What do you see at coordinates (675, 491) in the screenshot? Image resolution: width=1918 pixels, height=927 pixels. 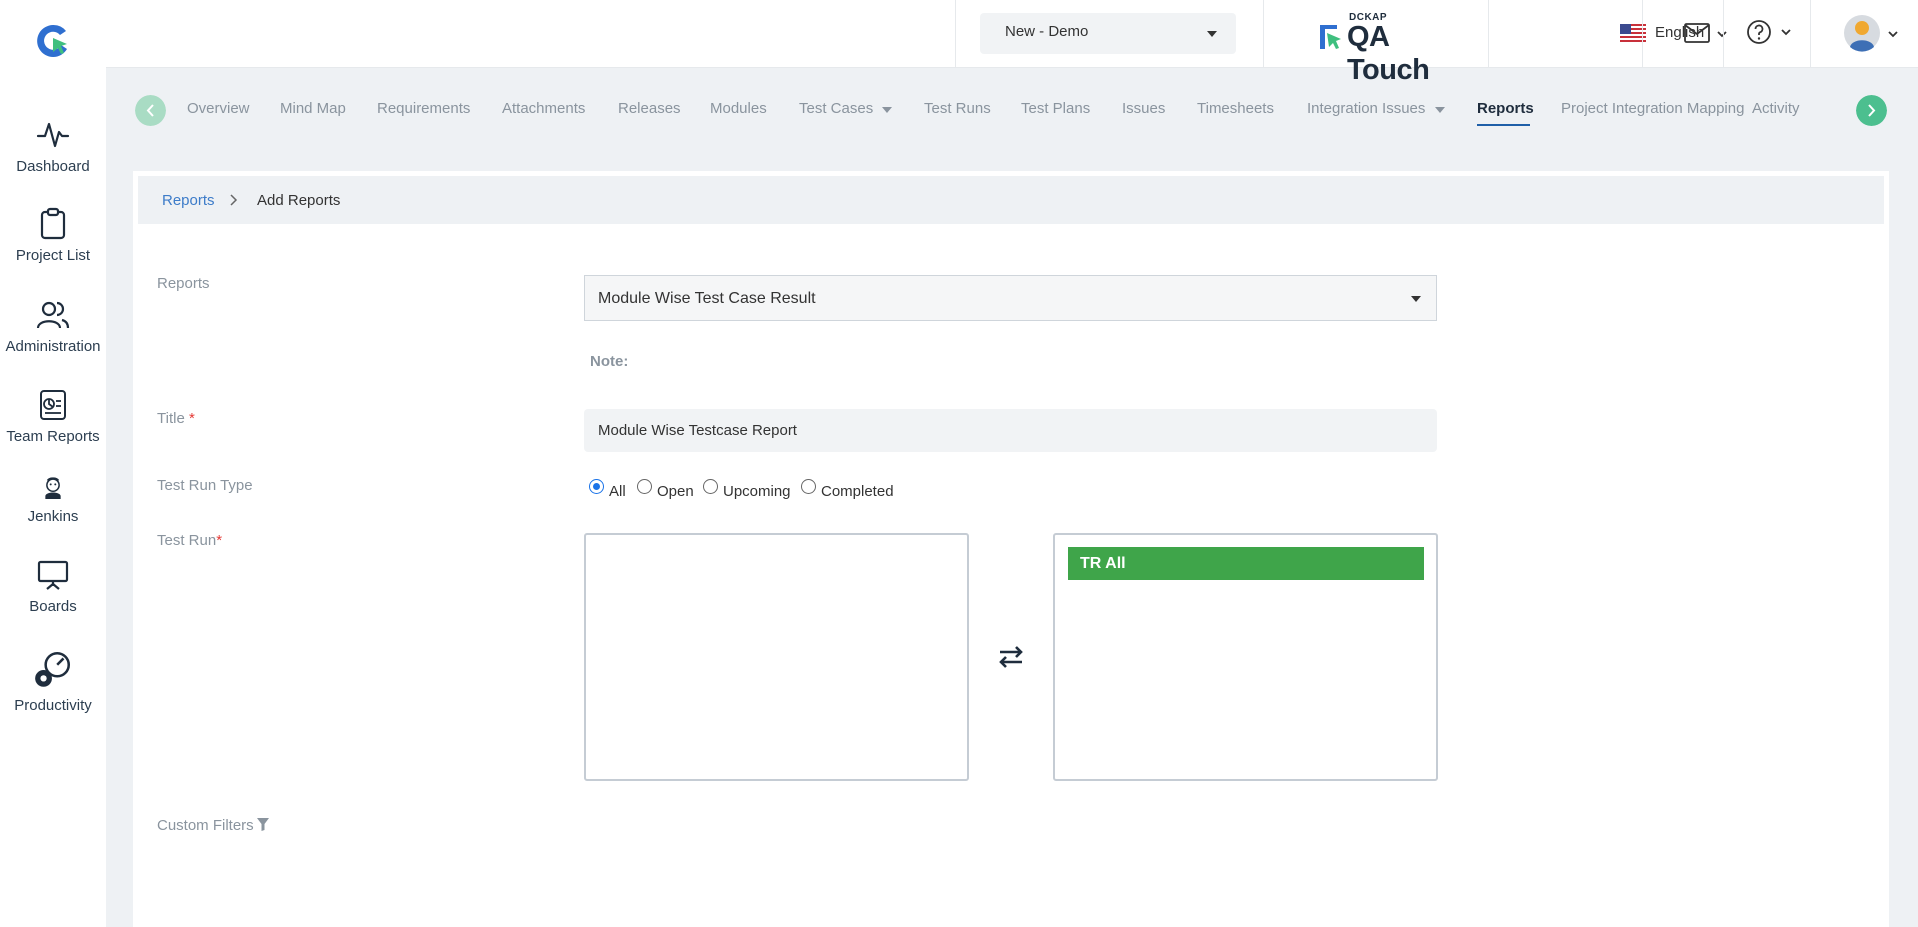 I see `radio-open-label: Open` at bounding box center [675, 491].